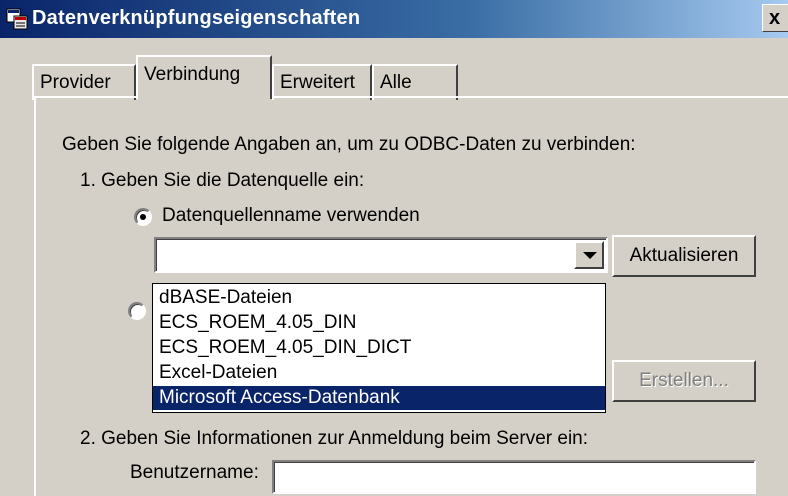  What do you see at coordinates (379, 398) in the screenshot?
I see `list-item-selected: Microsoft Access-Datenbank` at bounding box center [379, 398].